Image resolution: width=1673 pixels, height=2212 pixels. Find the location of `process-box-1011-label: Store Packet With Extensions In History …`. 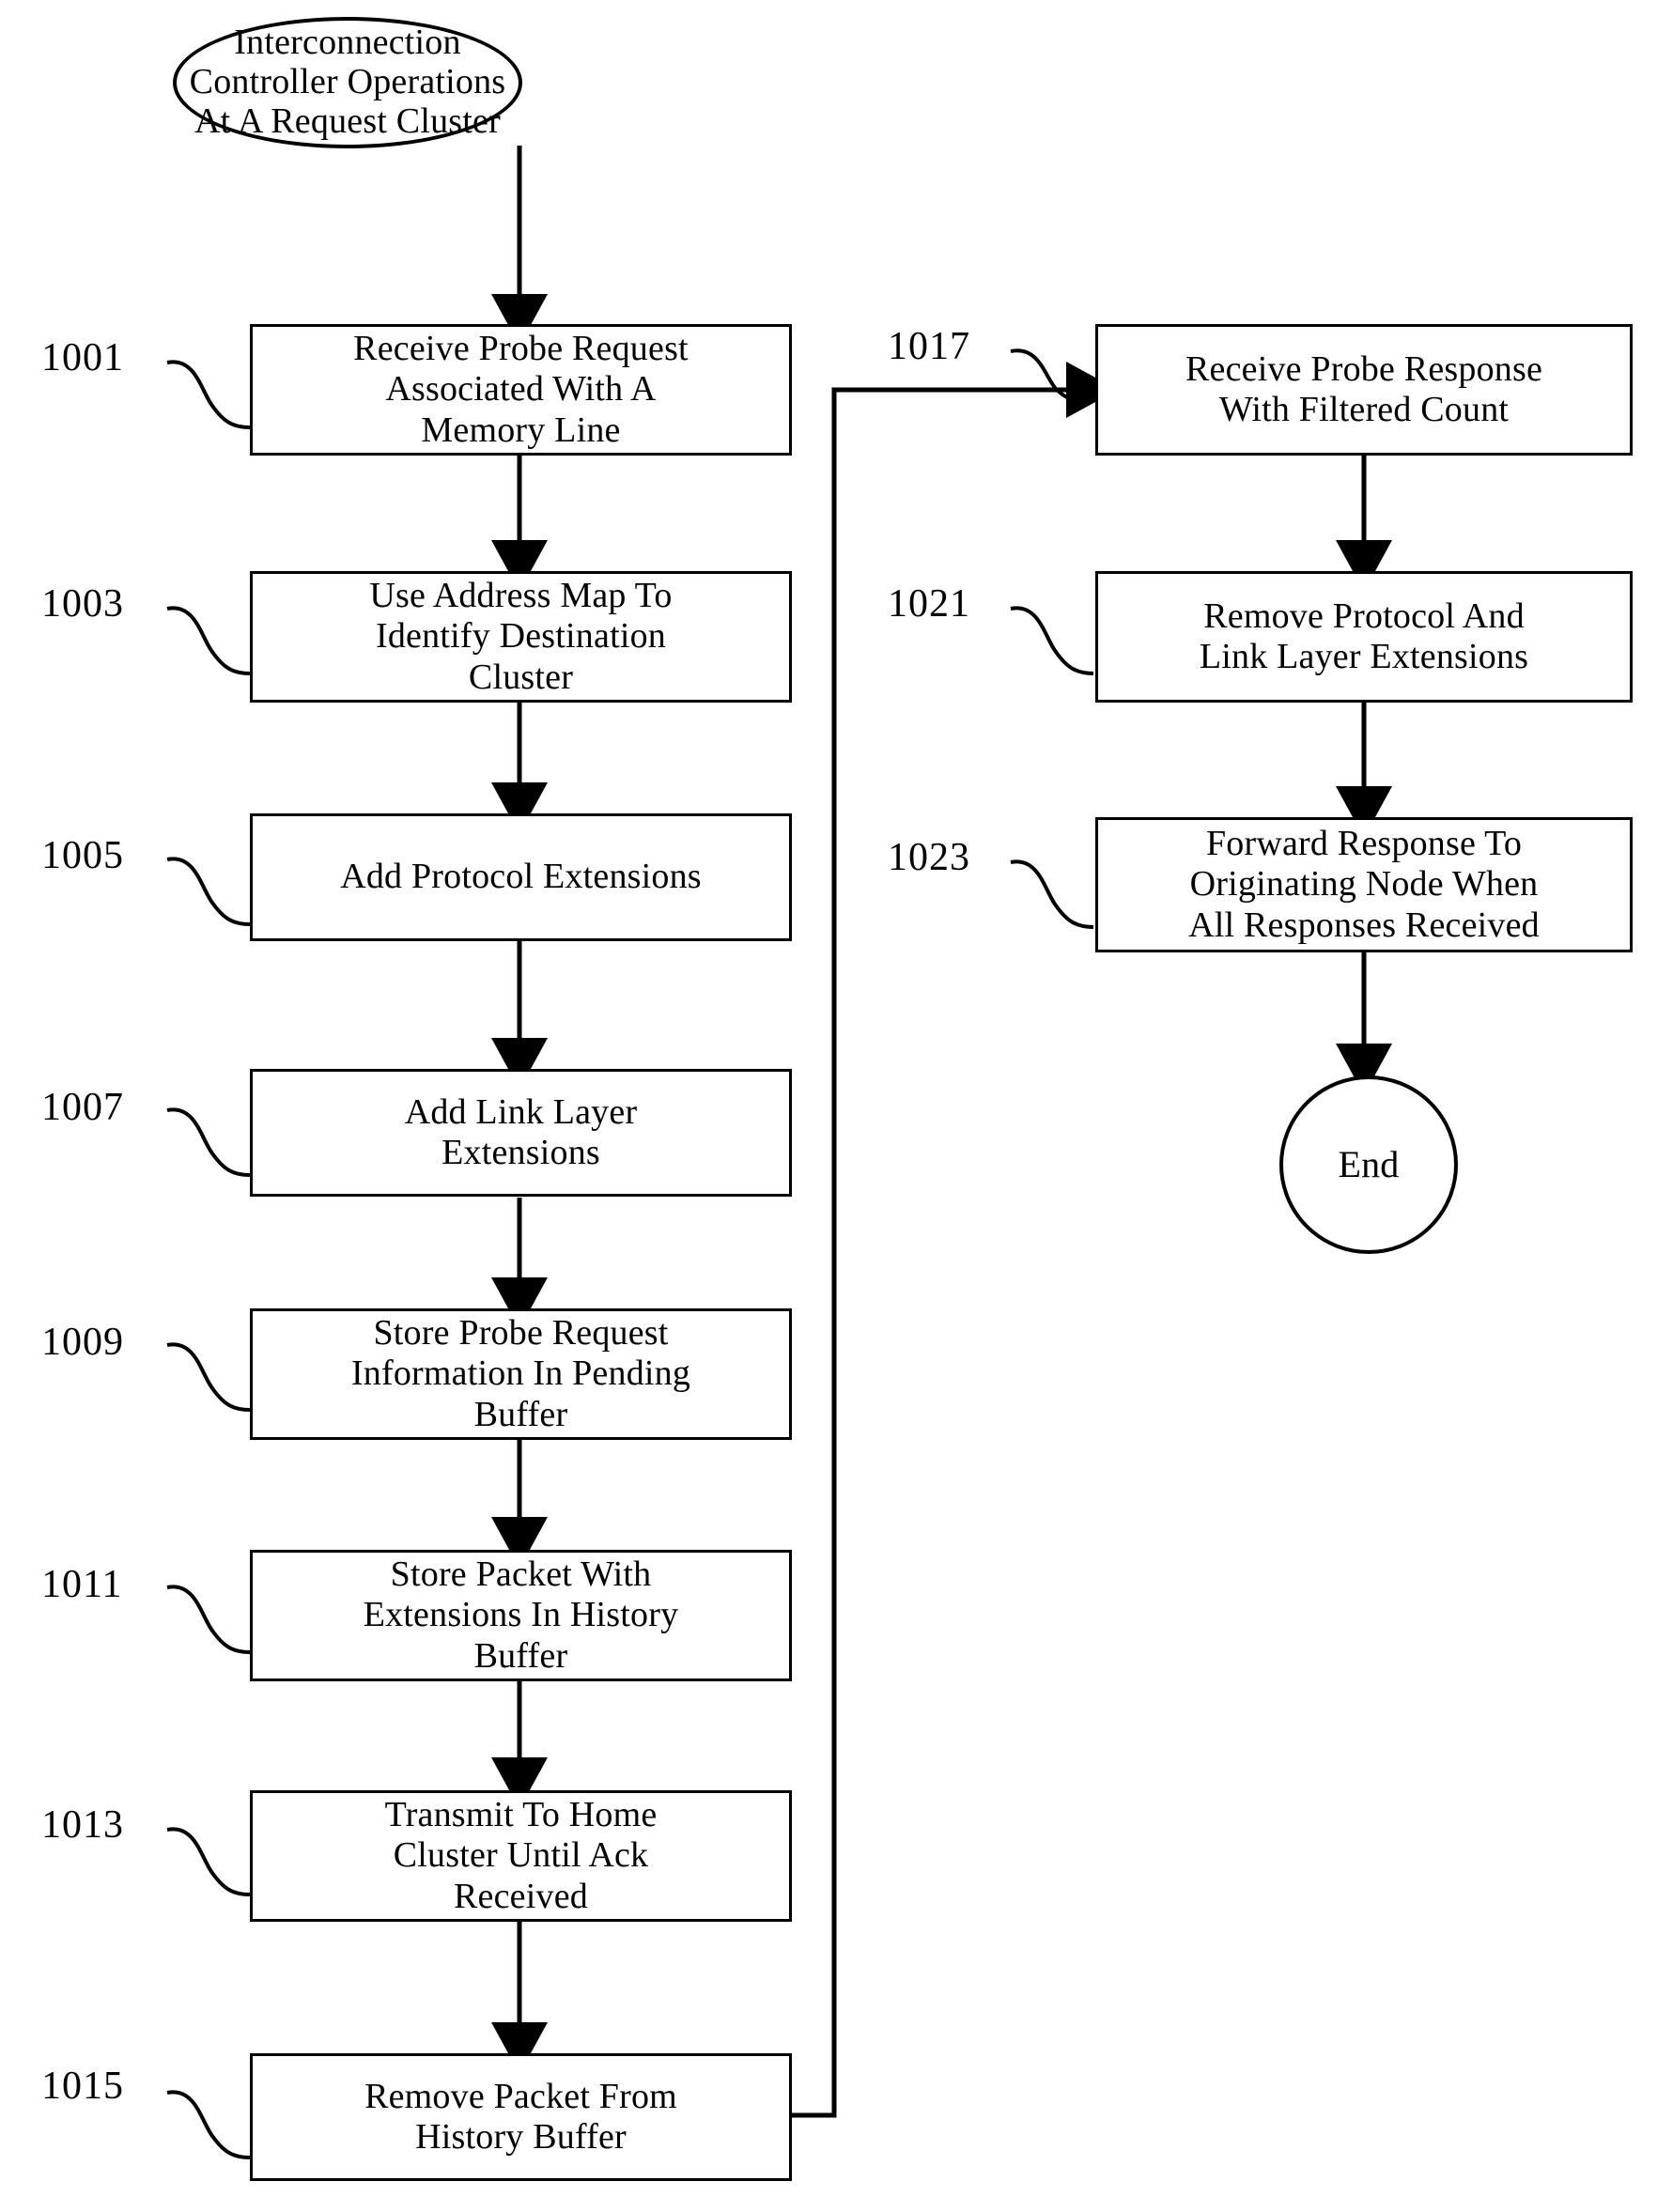

process-box-1011-label: Store Packet With Extensions In History … is located at coordinates (521, 1616).